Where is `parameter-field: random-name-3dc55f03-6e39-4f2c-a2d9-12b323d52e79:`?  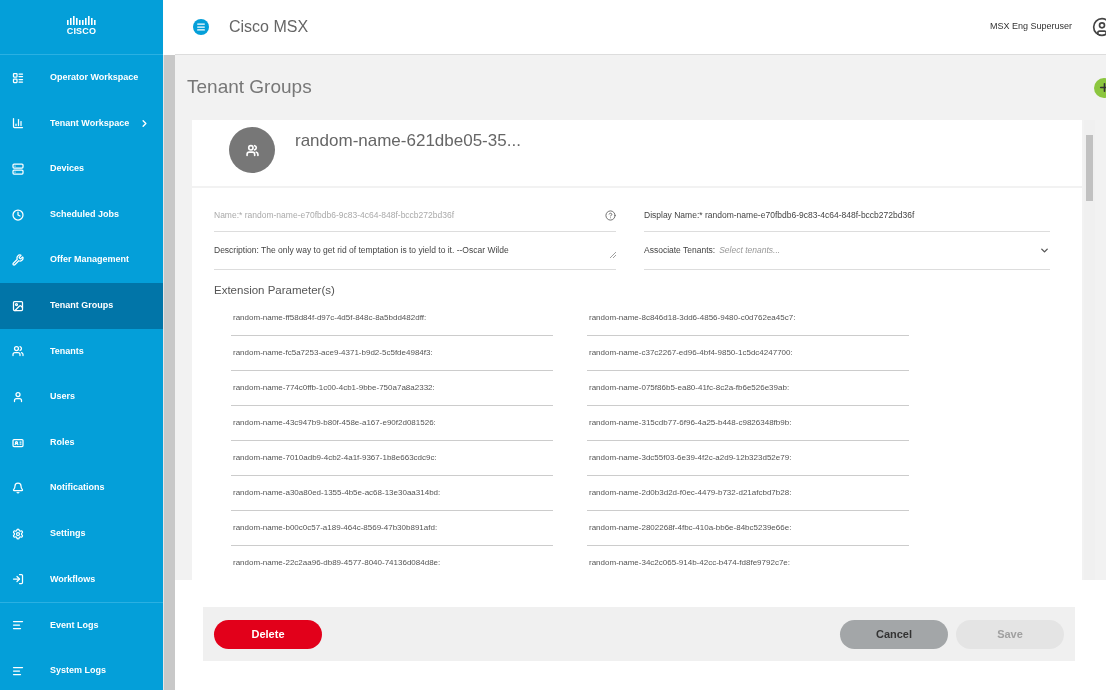
parameter-field: random-name-3dc55f03-6e39-4f2c-a2d9-12b323d52e79: is located at coordinates (748, 459).